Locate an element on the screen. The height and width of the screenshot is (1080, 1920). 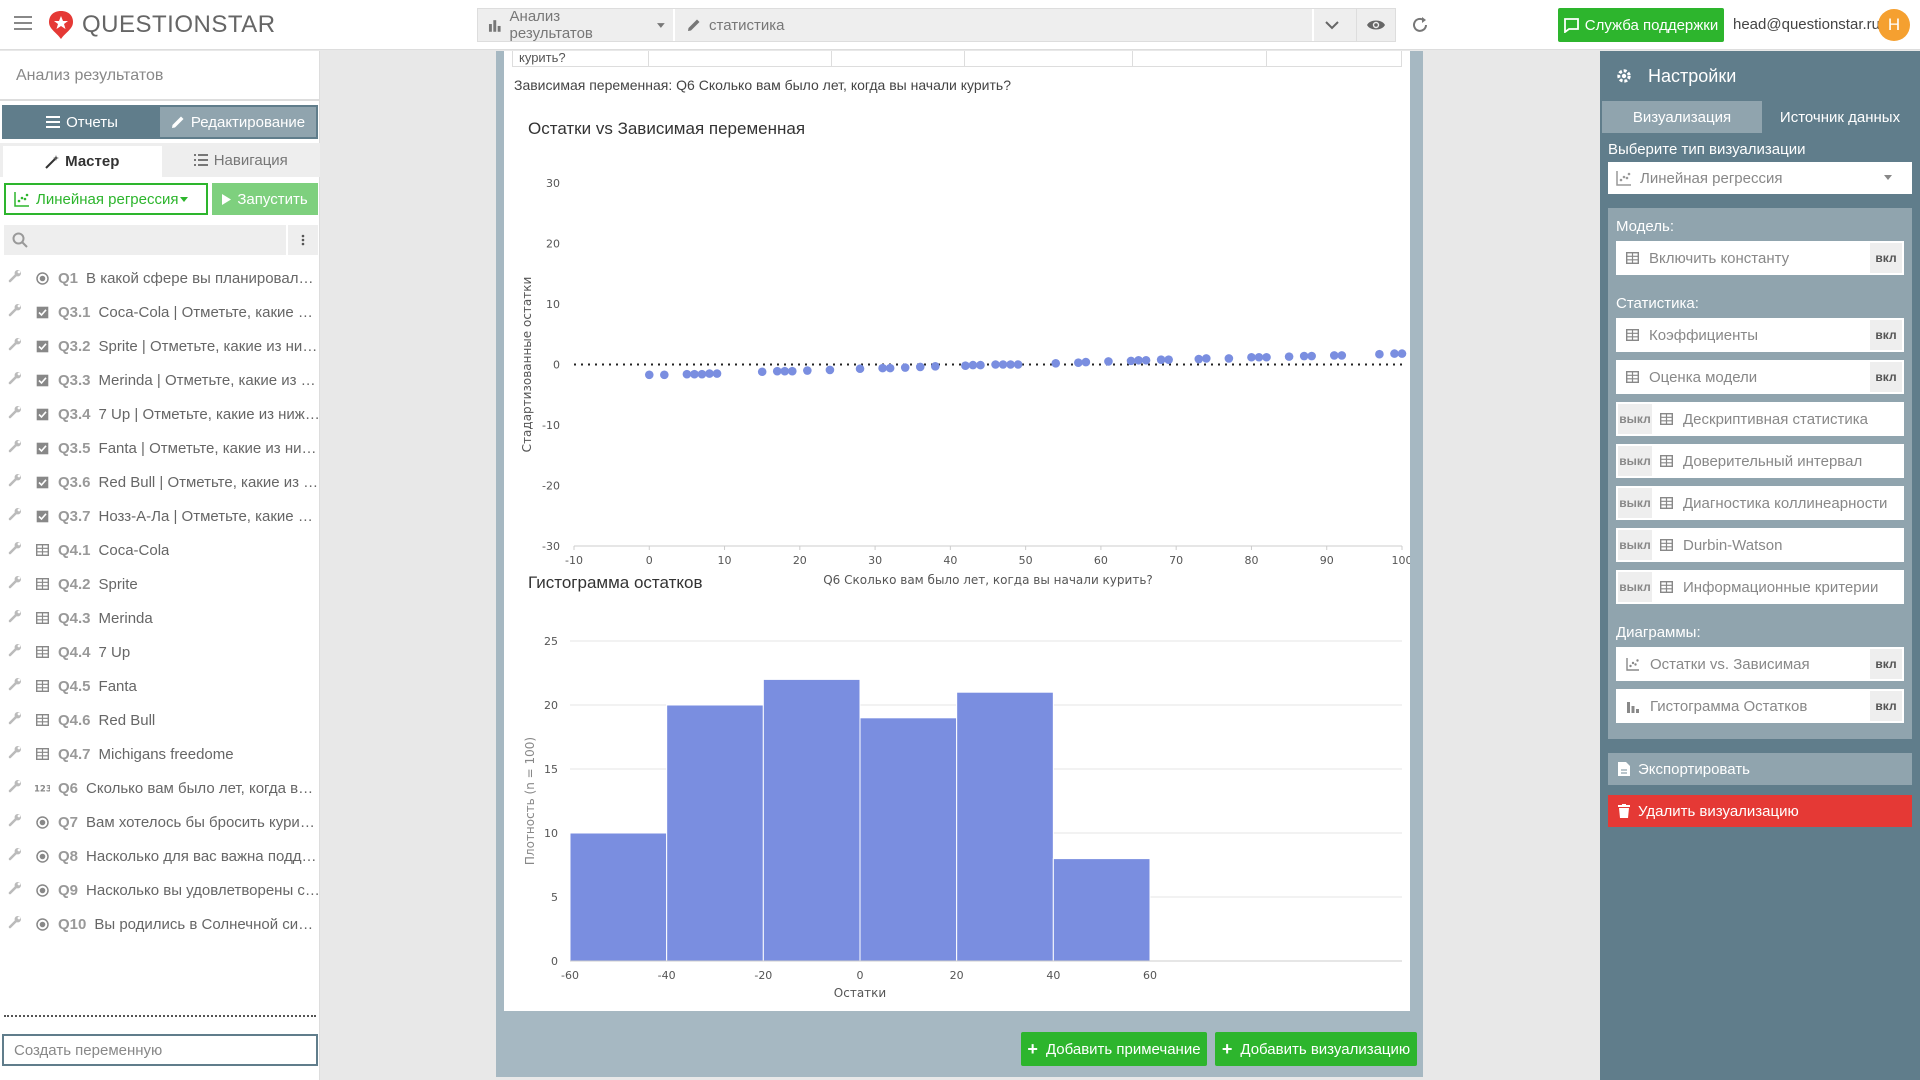
logo: QUESTIONSTAR is located at coordinates (162, 25).